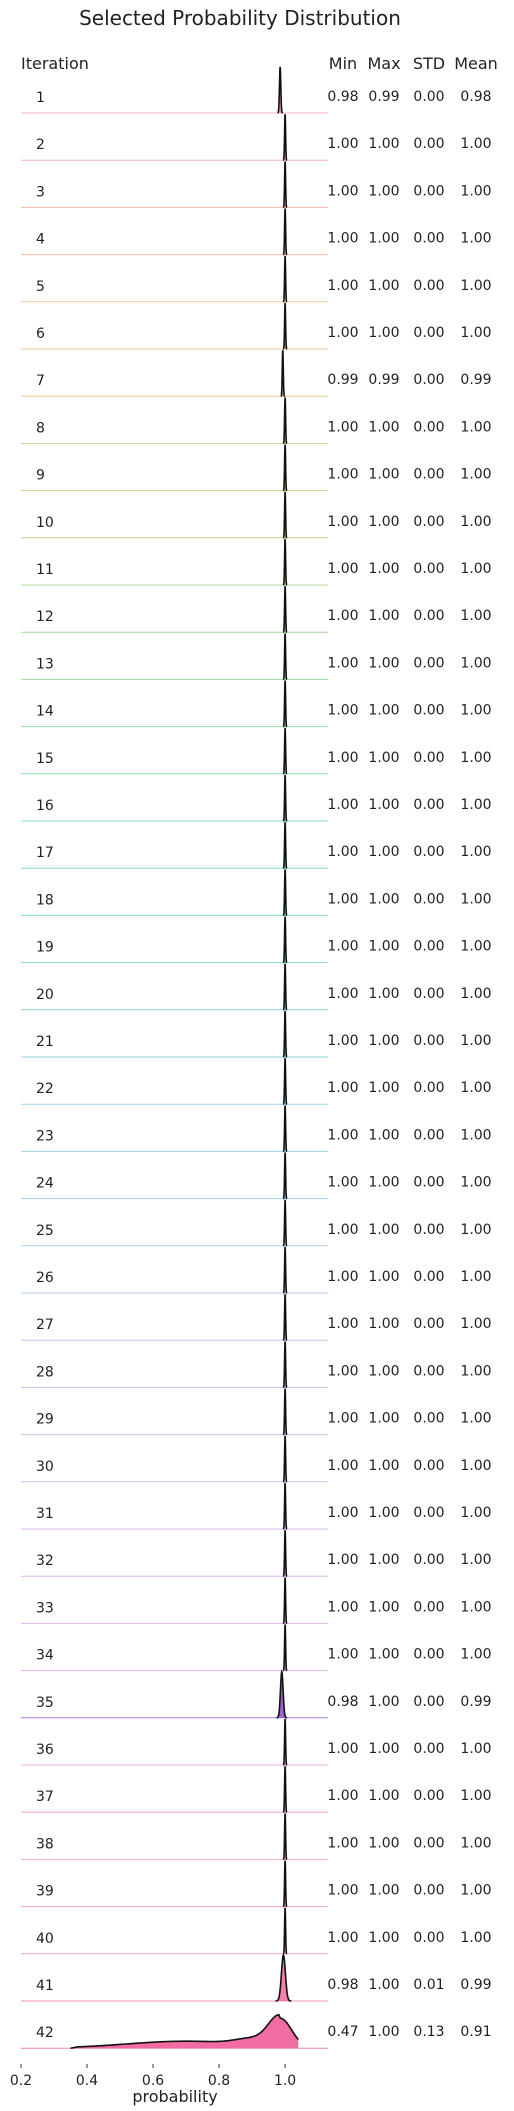 The image size is (514, 2111). What do you see at coordinates (45, 1561) in the screenshot?
I see `iteration-label: 32` at bounding box center [45, 1561].